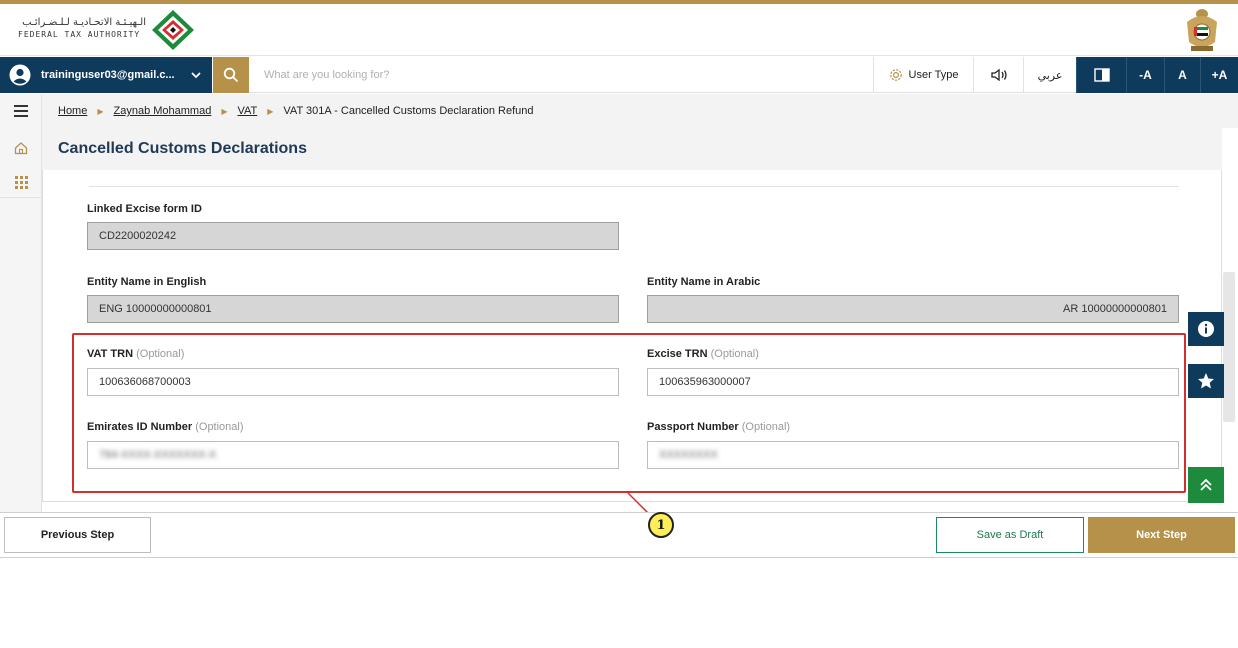 This screenshot has height=648, width=1238. What do you see at coordinates (661, 525) in the screenshot?
I see `callout-number-badge: 1` at bounding box center [661, 525].